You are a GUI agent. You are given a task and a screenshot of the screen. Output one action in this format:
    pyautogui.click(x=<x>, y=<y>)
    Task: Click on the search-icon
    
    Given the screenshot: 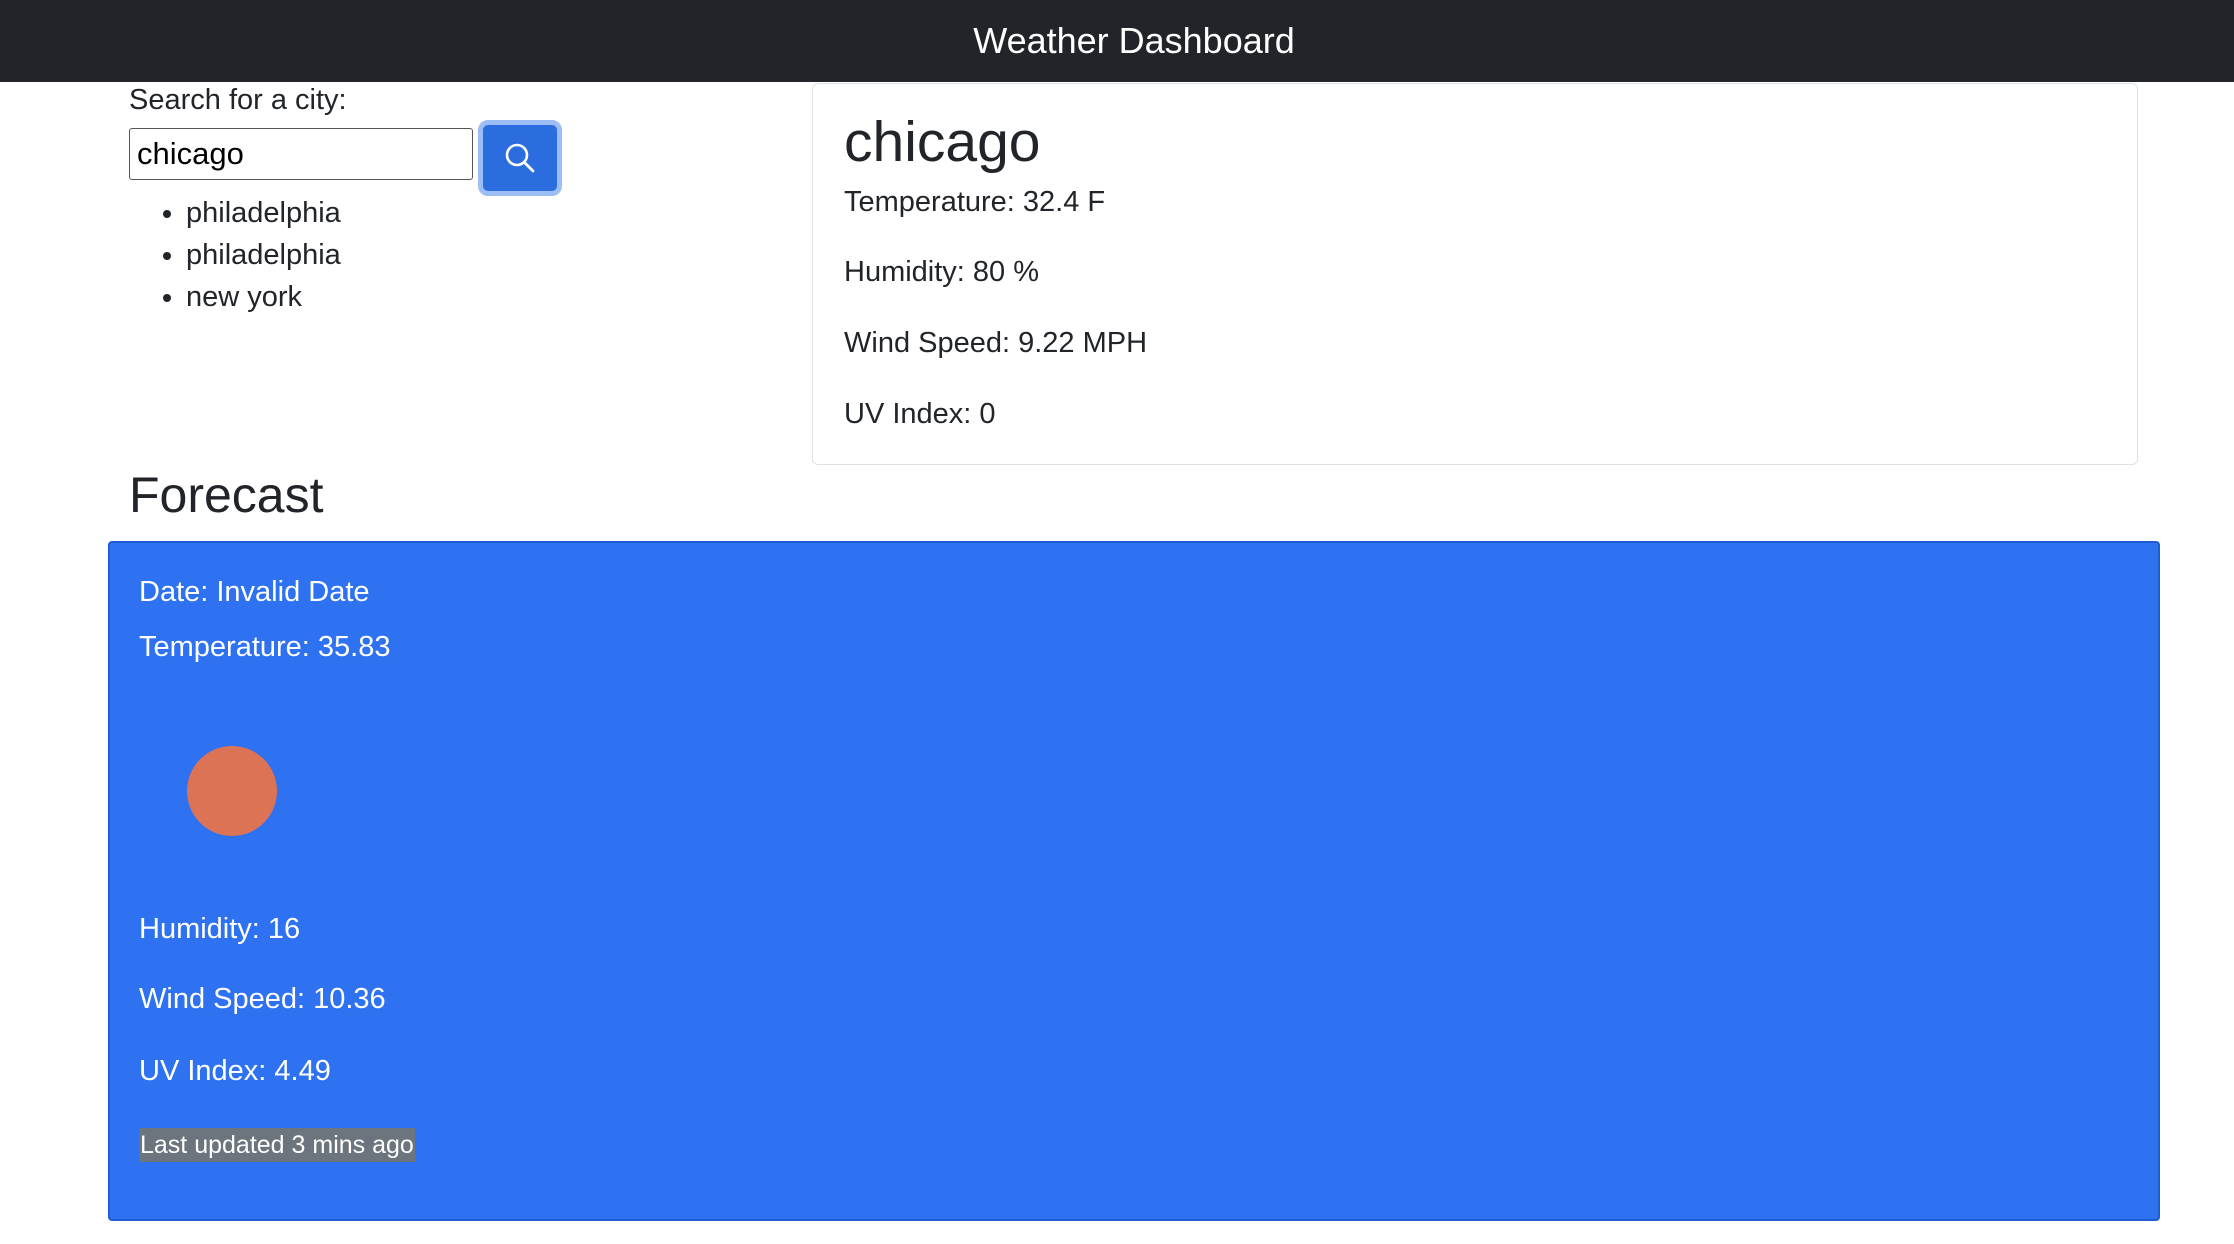 What is the action you would take?
    pyautogui.click(x=520, y=158)
    